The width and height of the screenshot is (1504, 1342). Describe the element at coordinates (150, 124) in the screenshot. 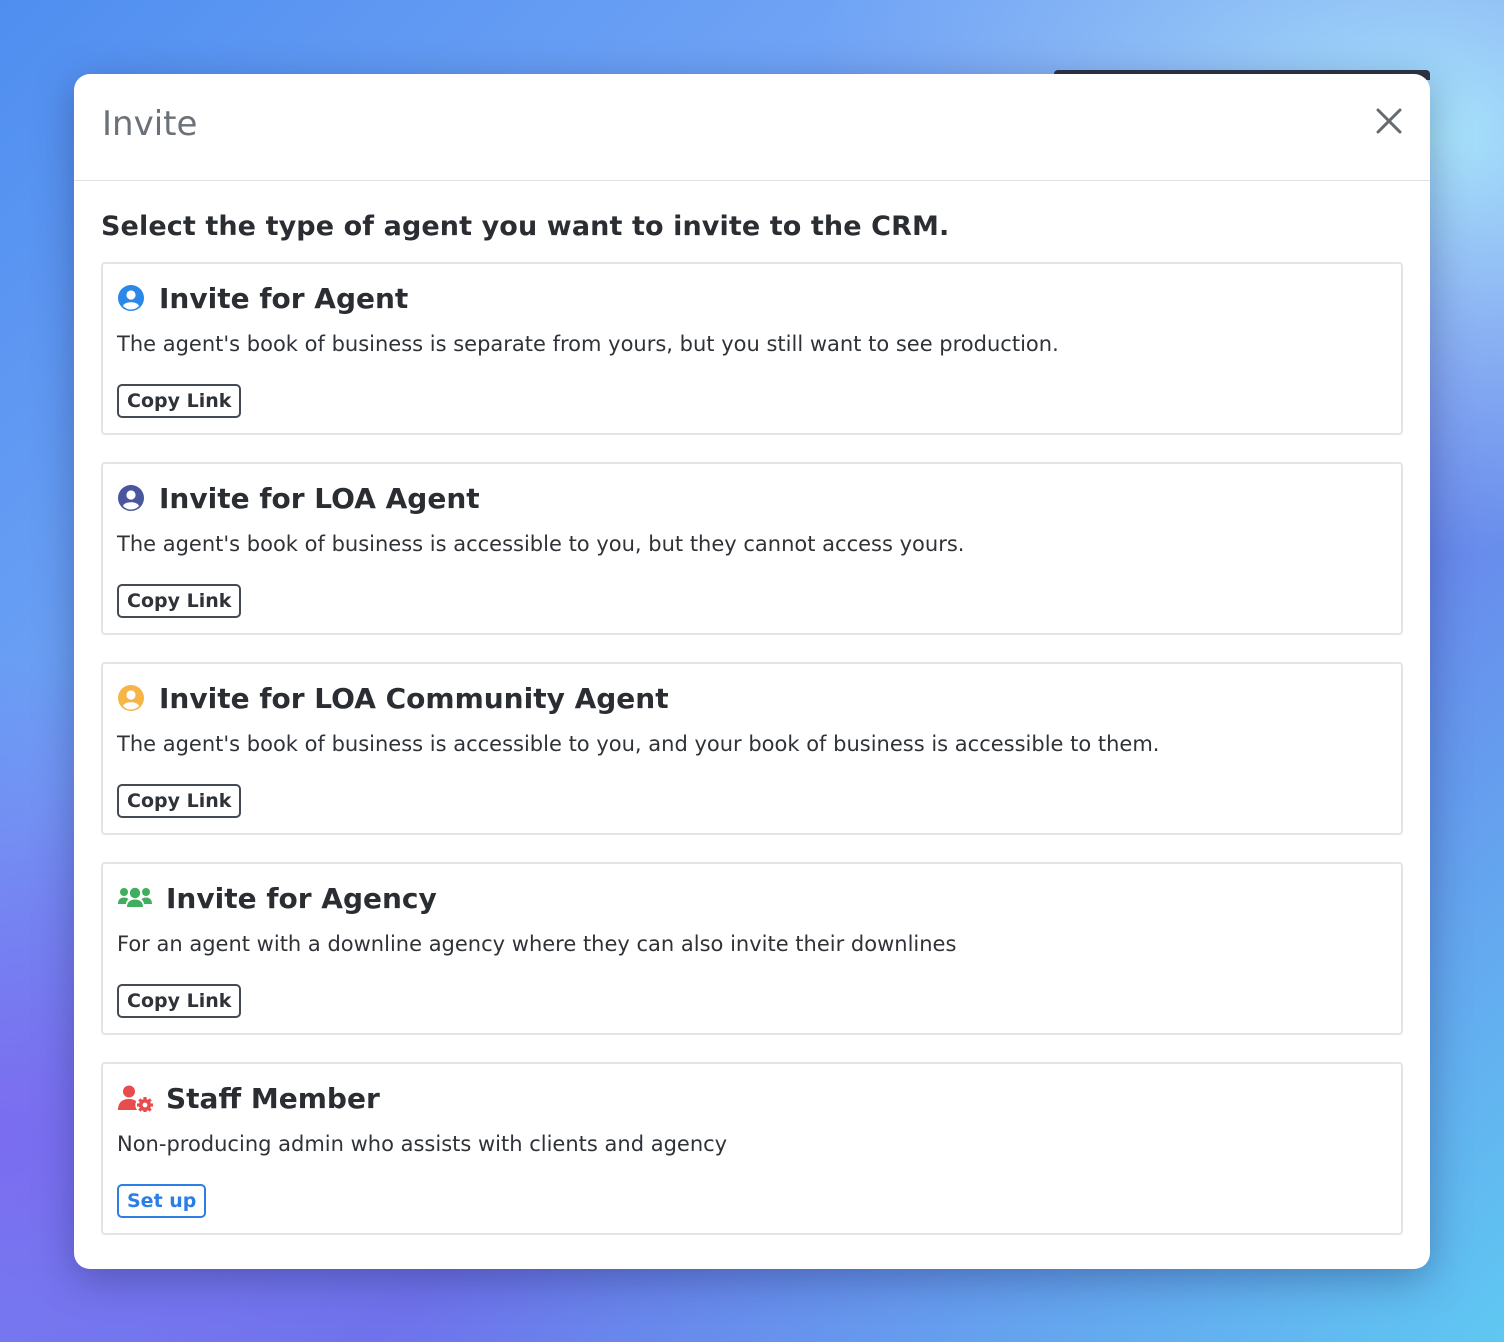

I see `modal-title: Invite` at that location.